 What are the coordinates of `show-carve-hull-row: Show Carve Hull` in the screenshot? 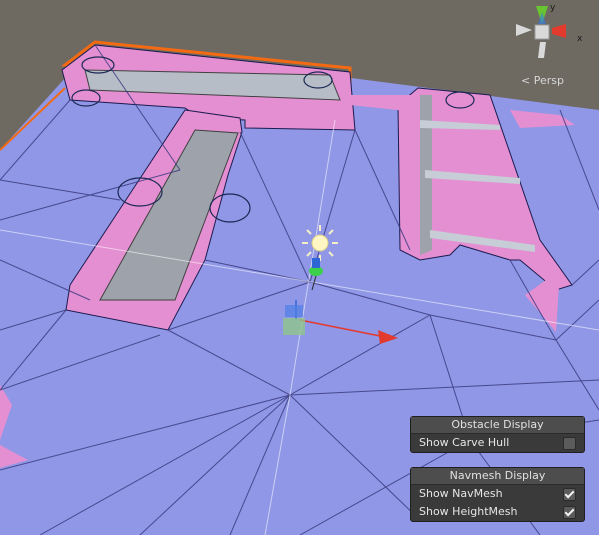 It's located at (497, 443).